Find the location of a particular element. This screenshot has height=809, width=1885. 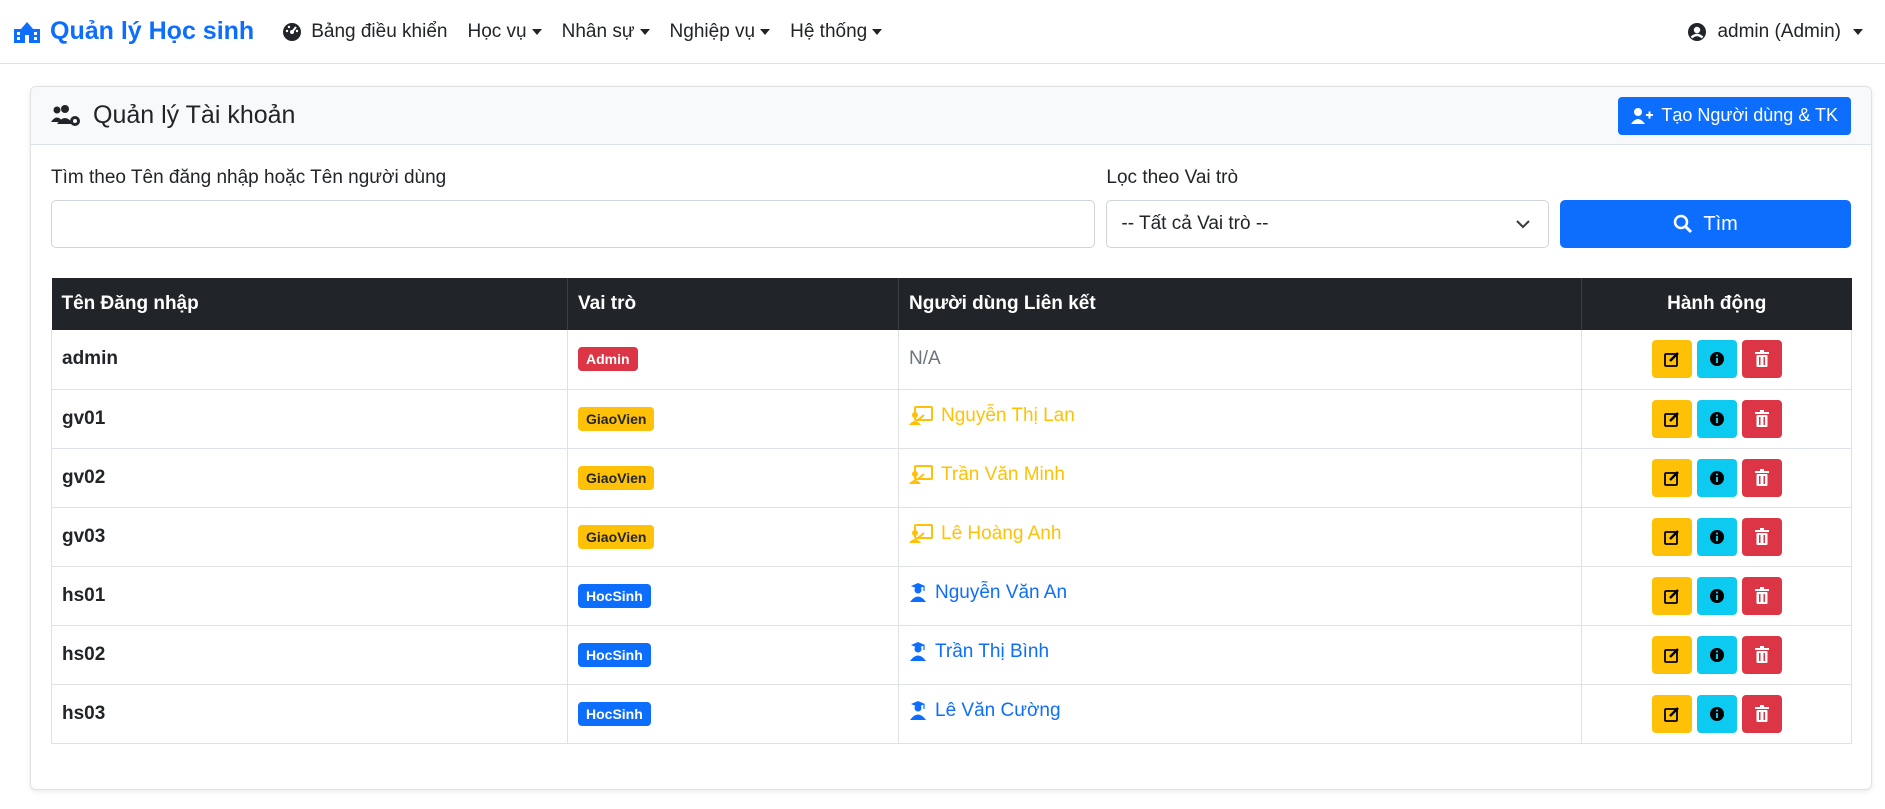

username-cell: gv03 is located at coordinates (309, 537).